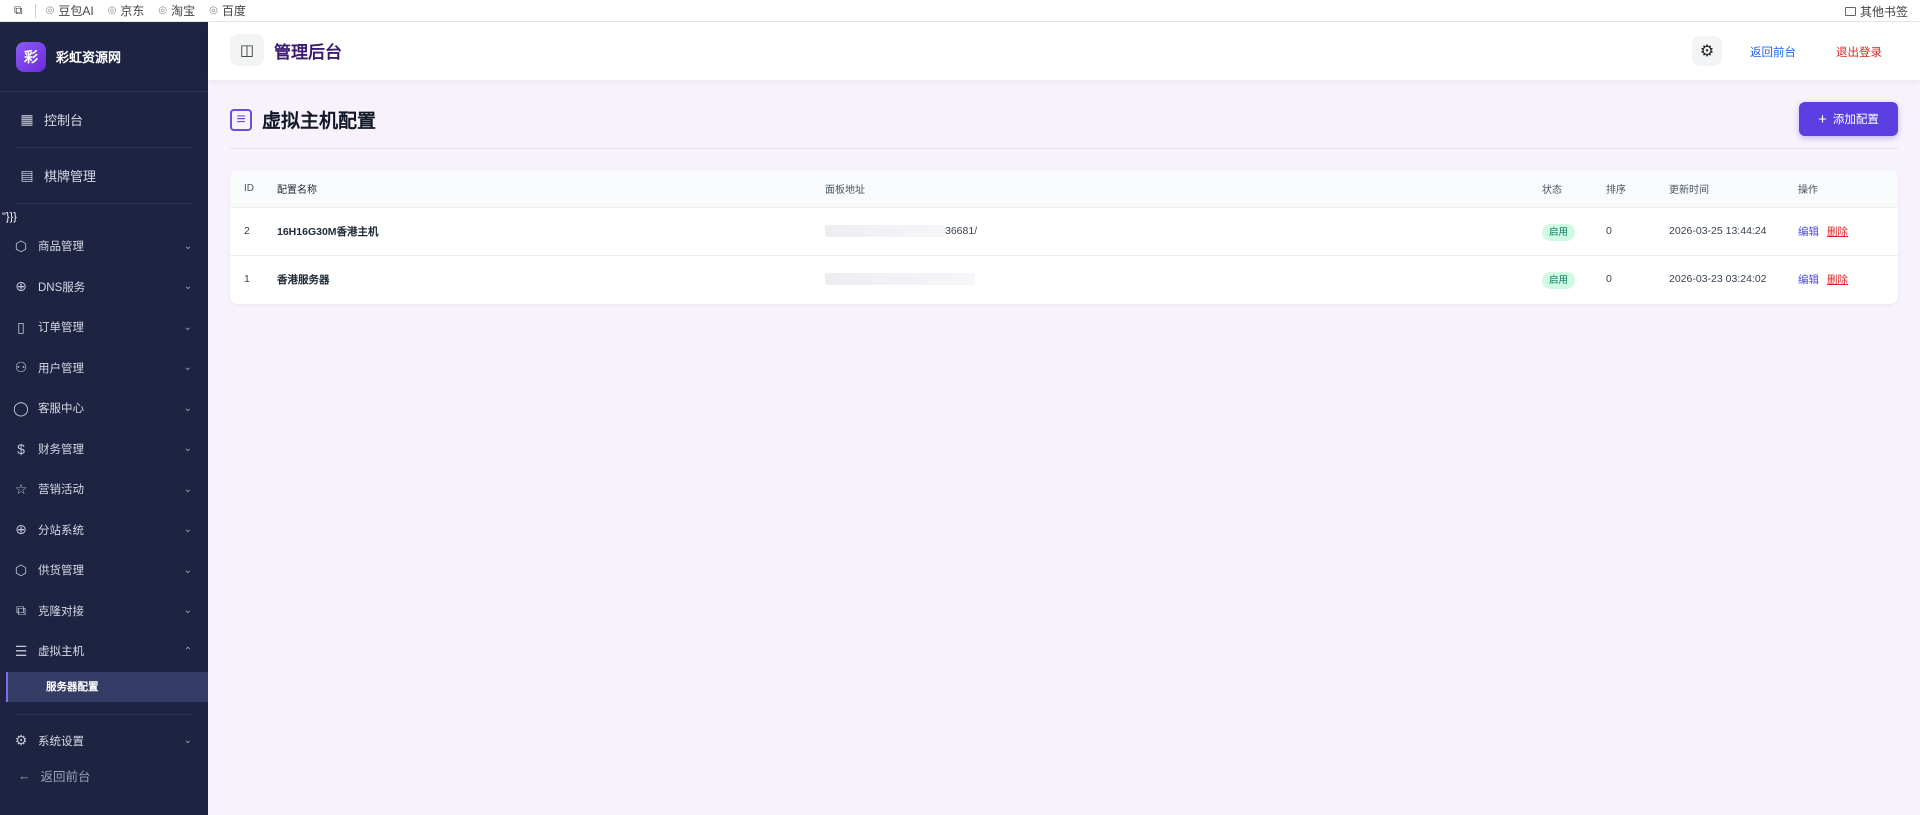 This screenshot has width=1920, height=815. Describe the element at coordinates (551, 189) in the screenshot. I see `column-header-name: 配置名称` at that location.